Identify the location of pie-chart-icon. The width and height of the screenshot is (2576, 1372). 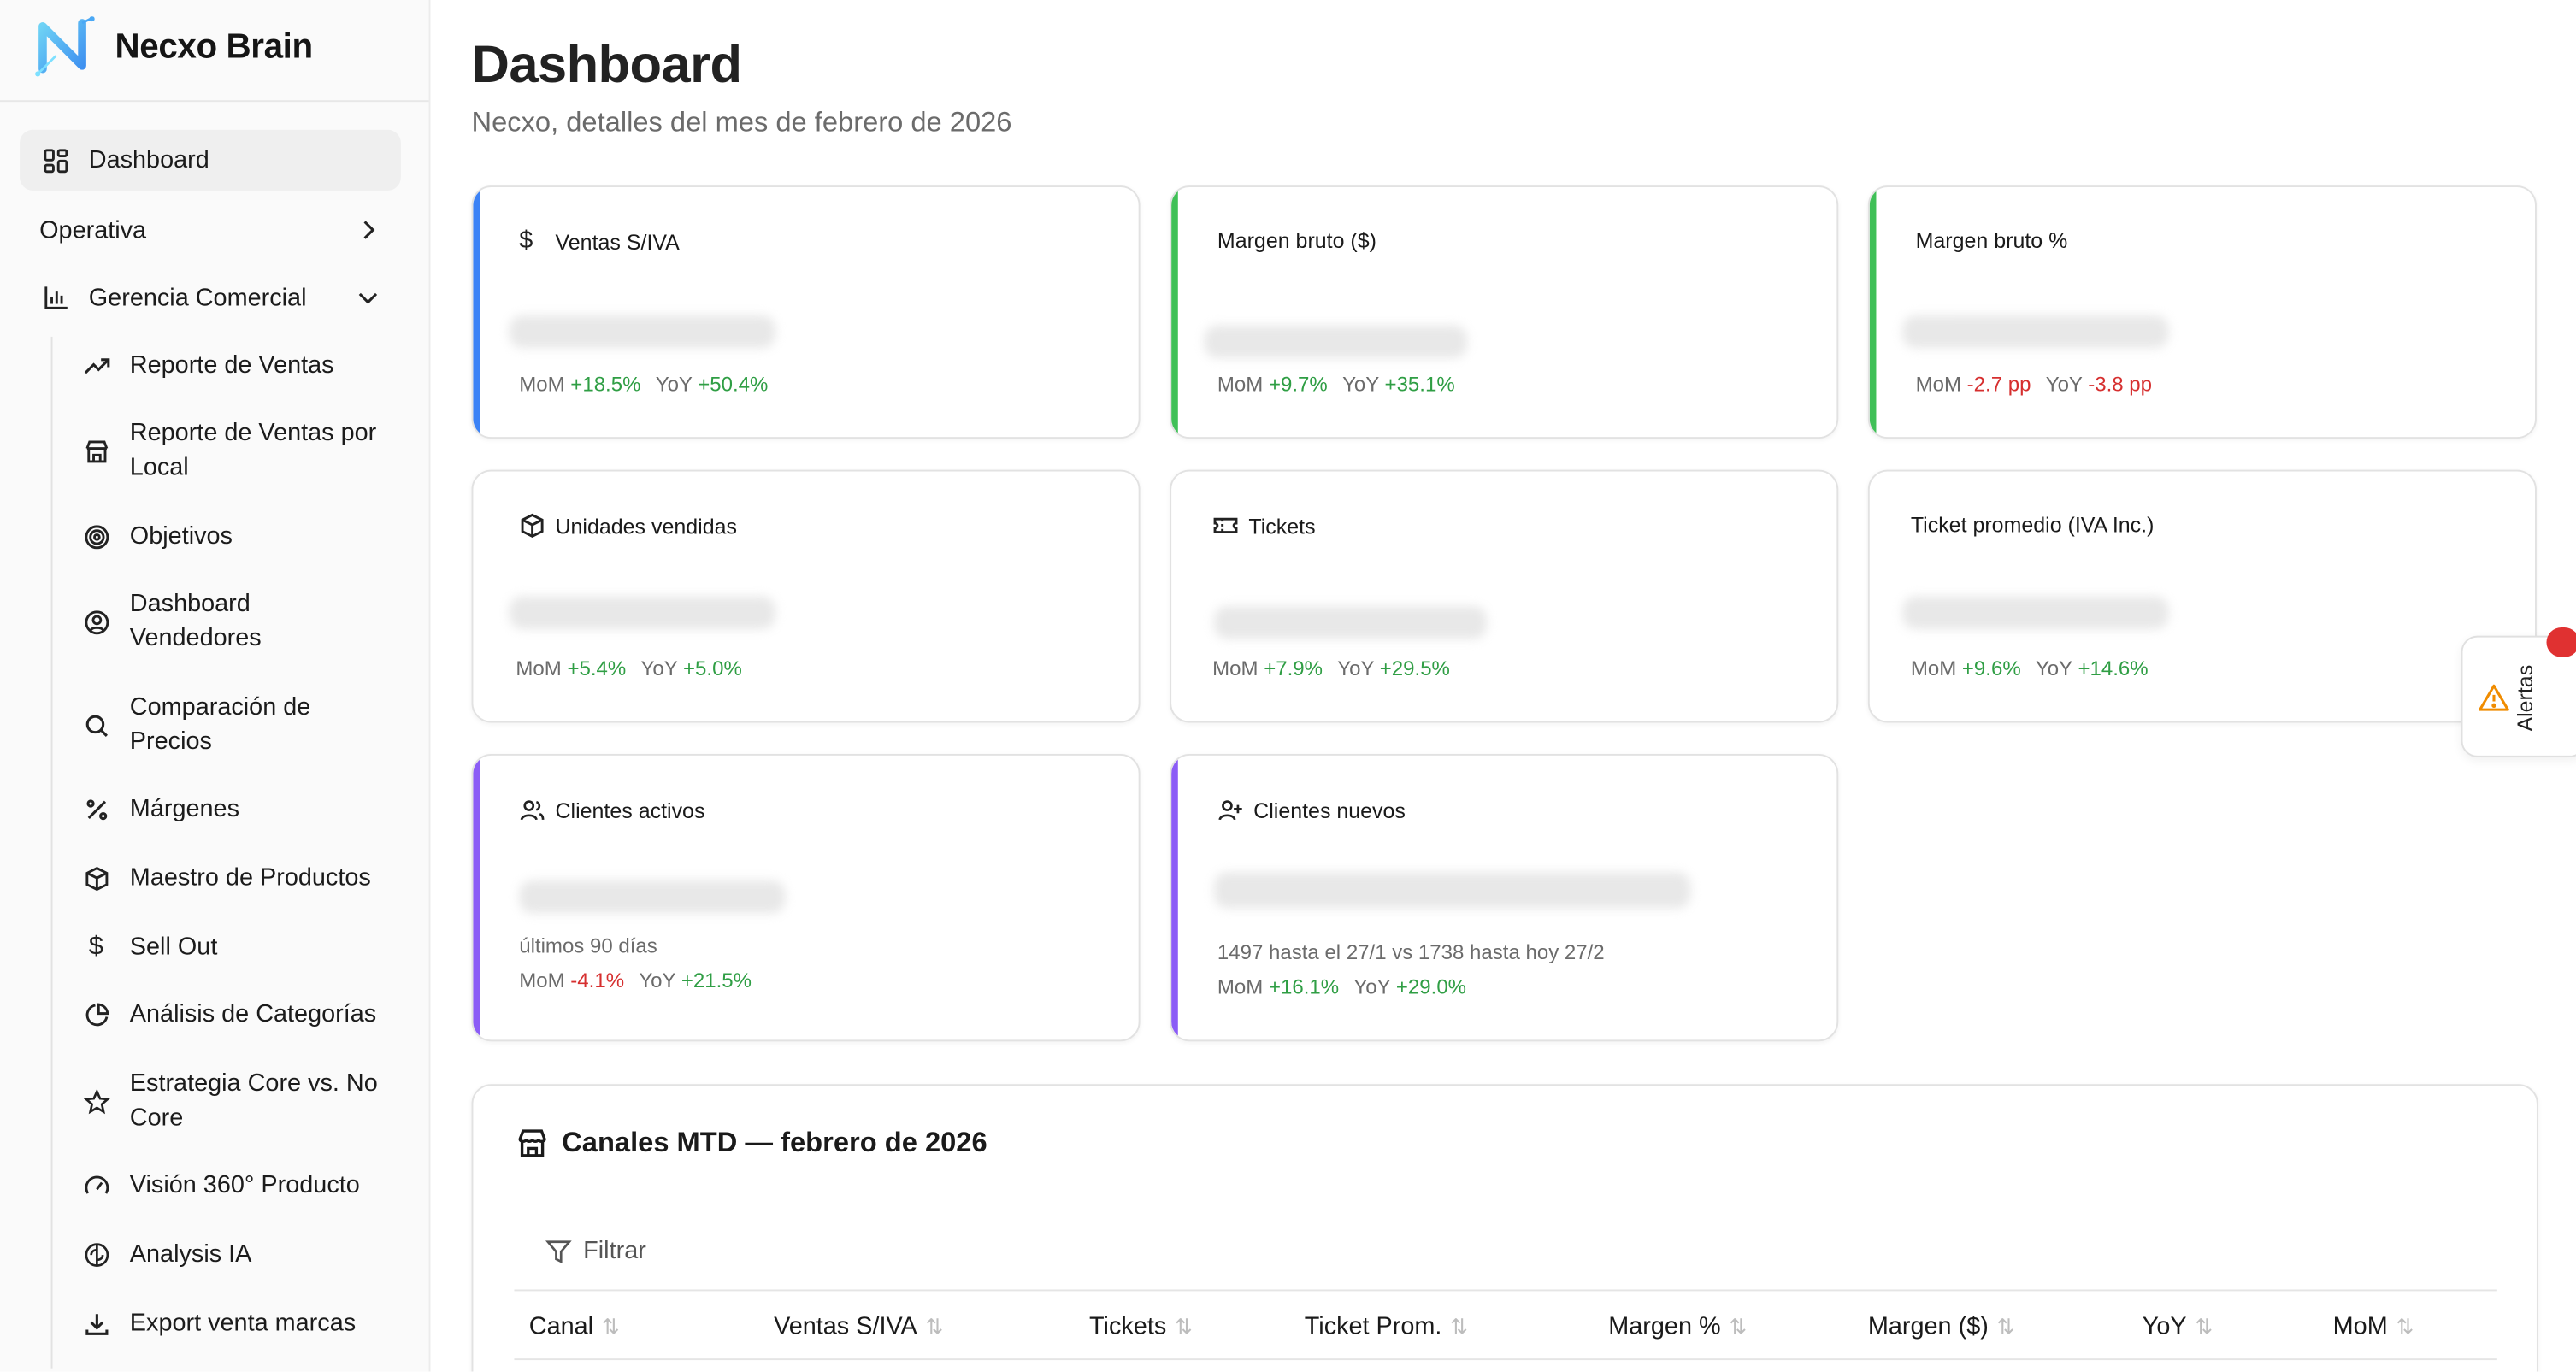
(96, 1016).